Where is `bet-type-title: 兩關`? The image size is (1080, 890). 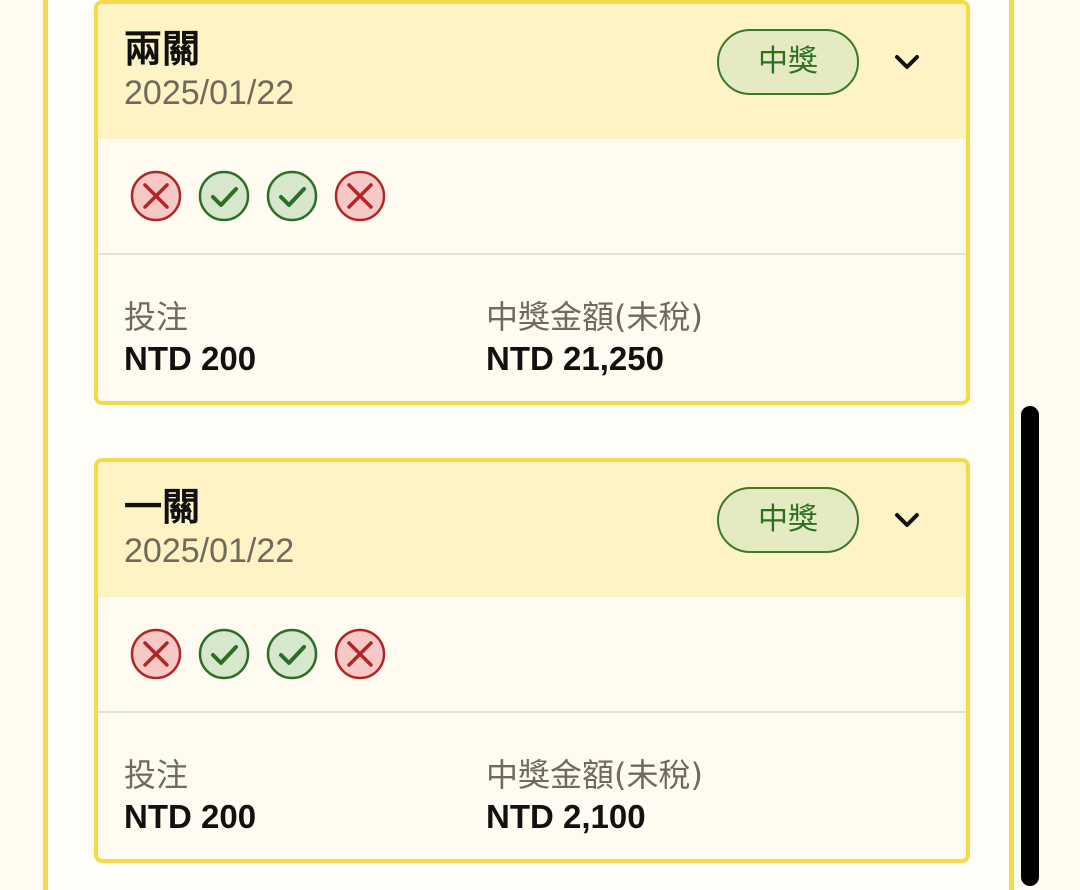 bet-type-title: 兩關 is located at coordinates (162, 49).